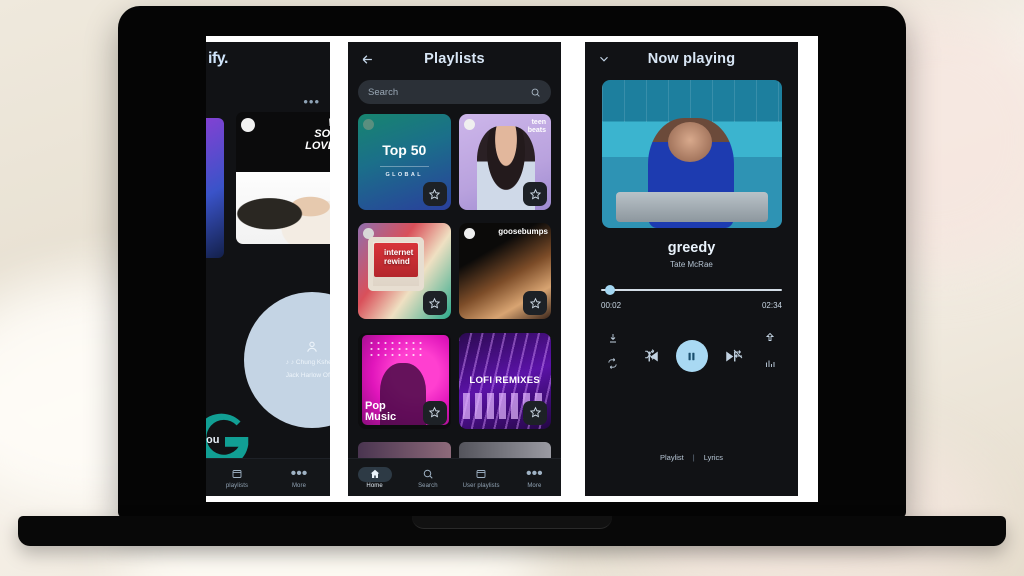  What do you see at coordinates (771, 305) in the screenshot?
I see `total-time: 02:34` at bounding box center [771, 305].